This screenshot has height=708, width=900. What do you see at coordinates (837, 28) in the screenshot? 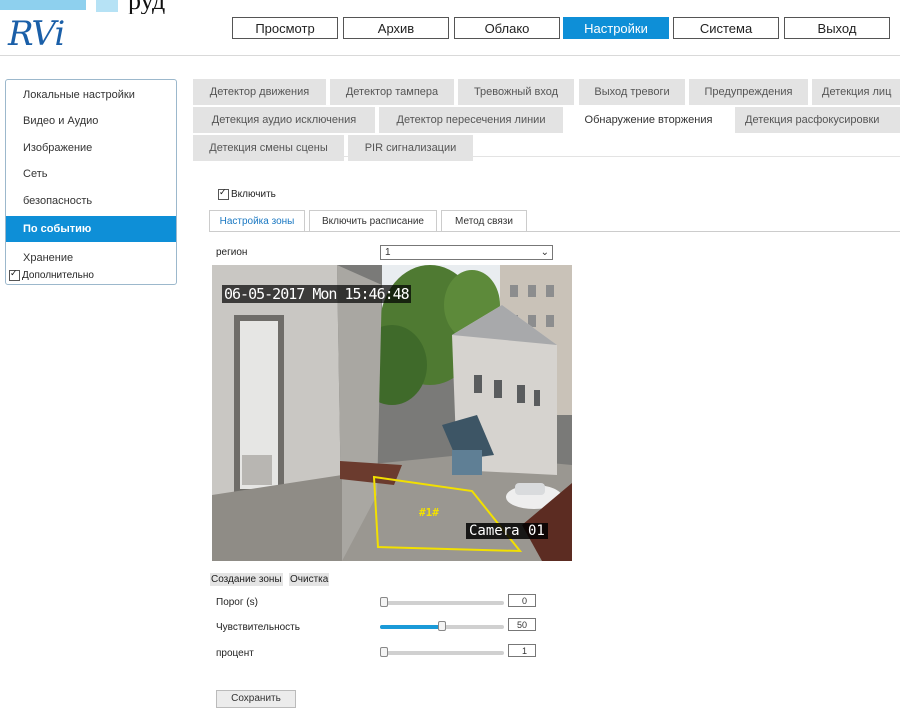
I see `nav-exit-button: Выход` at bounding box center [837, 28].